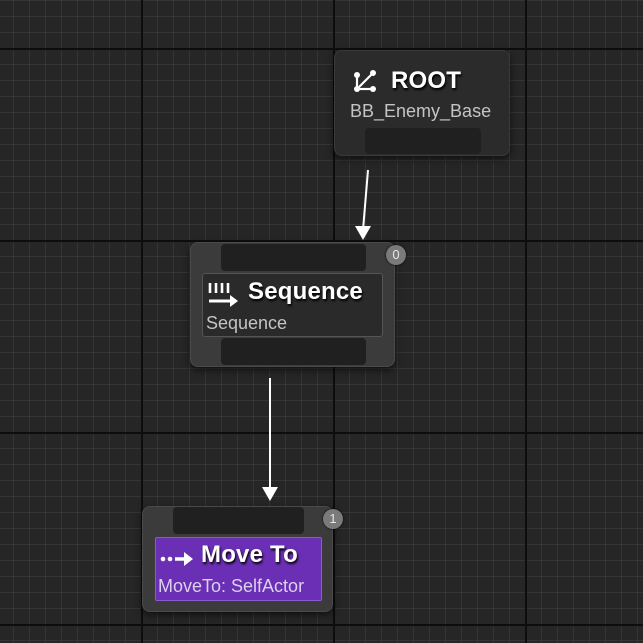  Describe the element at coordinates (293, 351) in the screenshot. I see `sequence-output-pin` at that location.